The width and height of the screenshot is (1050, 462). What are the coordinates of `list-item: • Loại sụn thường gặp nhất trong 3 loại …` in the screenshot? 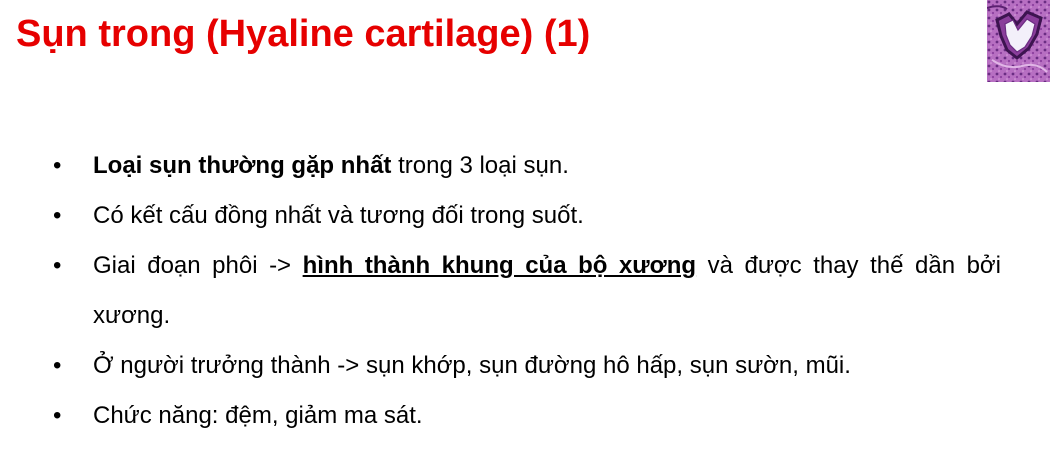 It's located at (500, 166).